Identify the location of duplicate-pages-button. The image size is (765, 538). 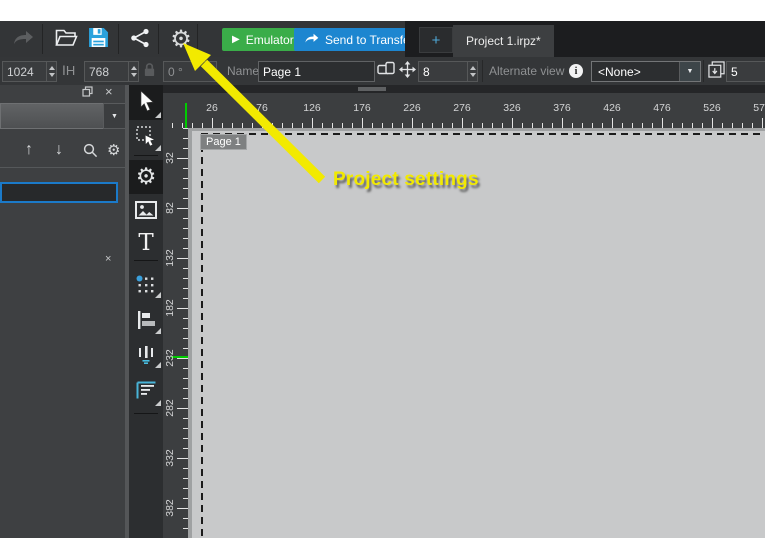
(716, 71).